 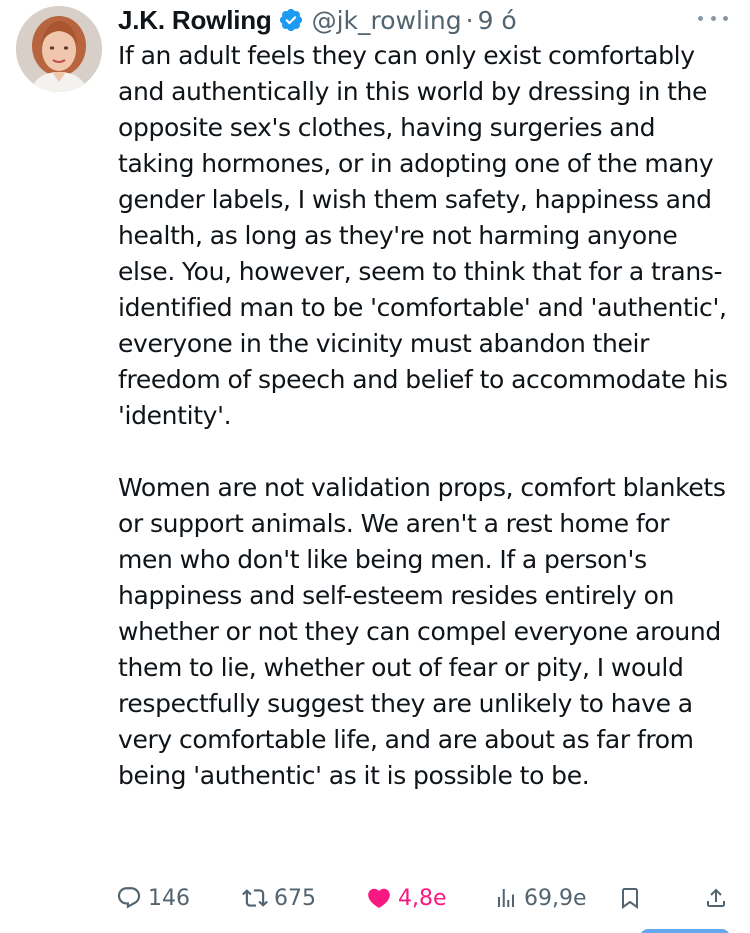 I want to click on avatar-image, so click(x=59, y=49).